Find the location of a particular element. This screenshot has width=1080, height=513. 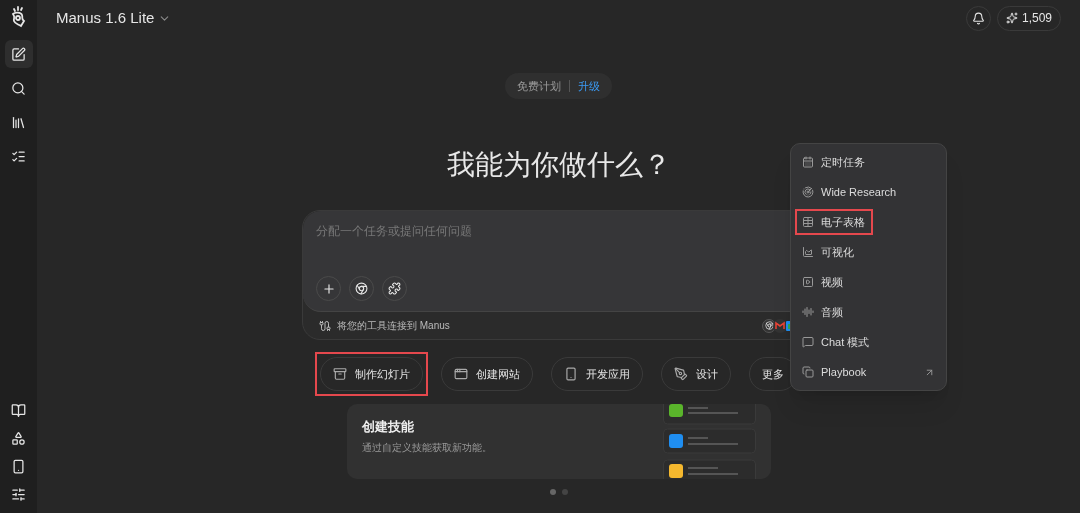

plan-label: 免费计划 is located at coordinates (539, 86).